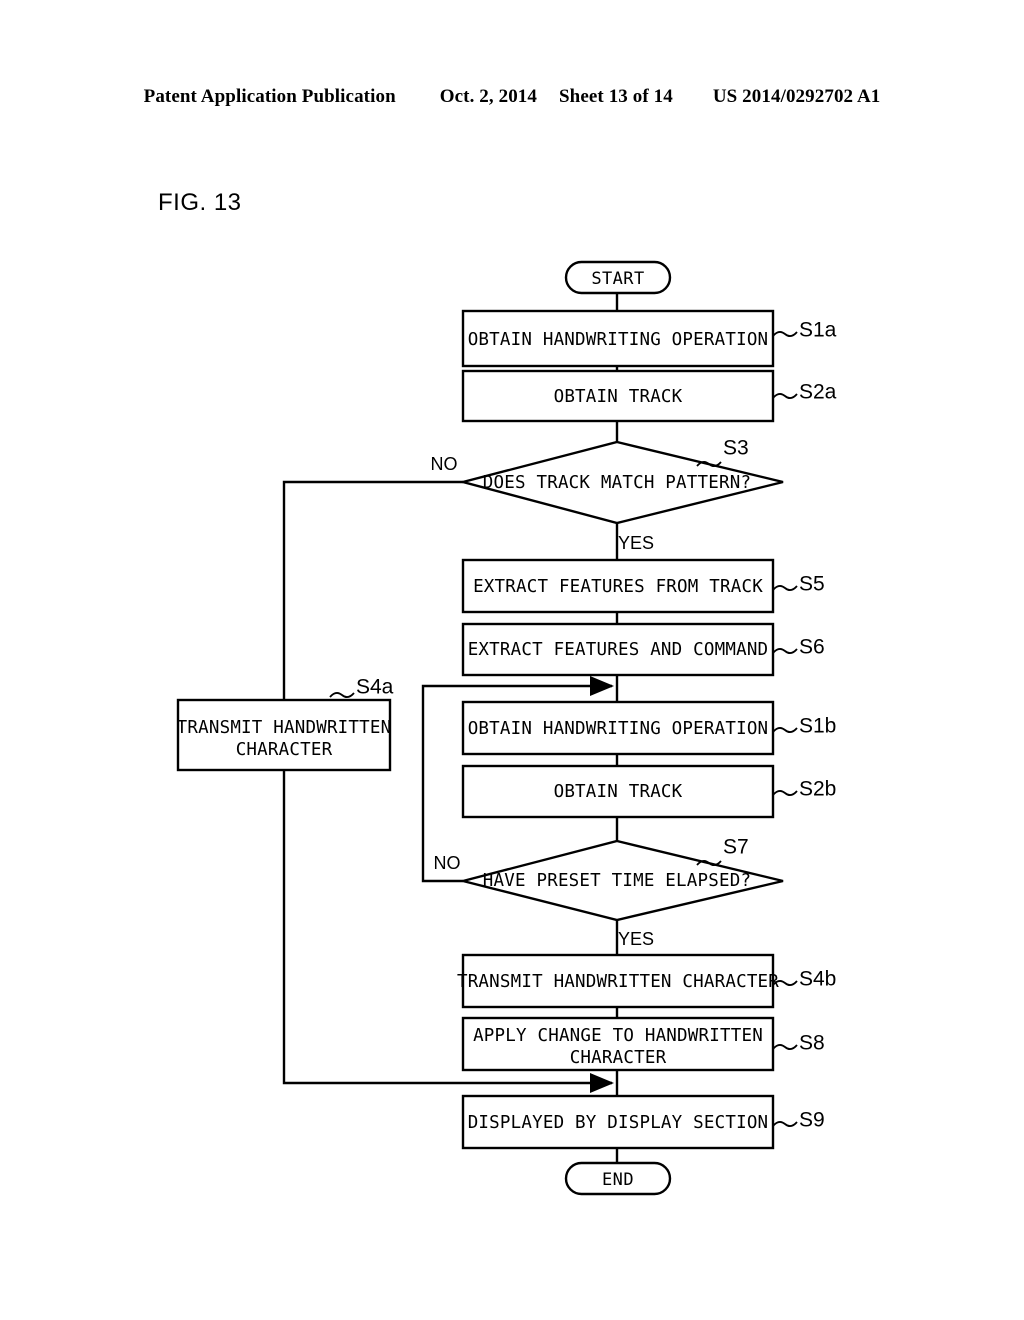 The height and width of the screenshot is (1320, 1024). I want to click on node-s6-label: EXTRACT FEATURES AND COMMAND, so click(618, 650).